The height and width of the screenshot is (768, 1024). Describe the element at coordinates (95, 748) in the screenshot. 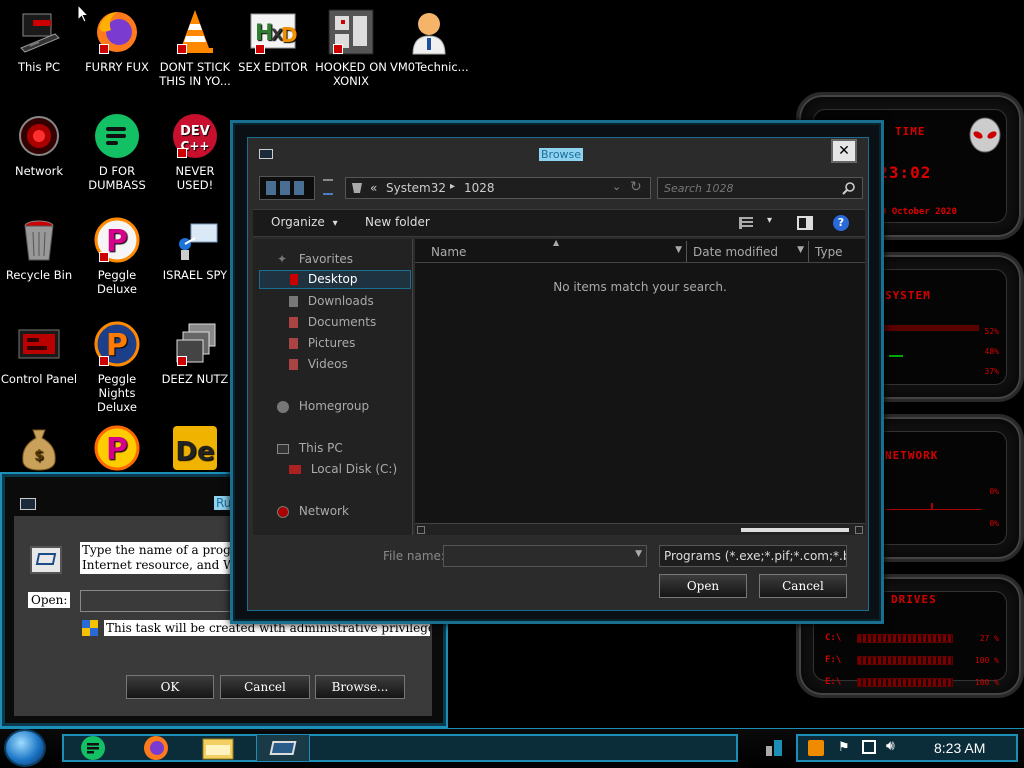

I see `taskbar-feedly-button` at that location.